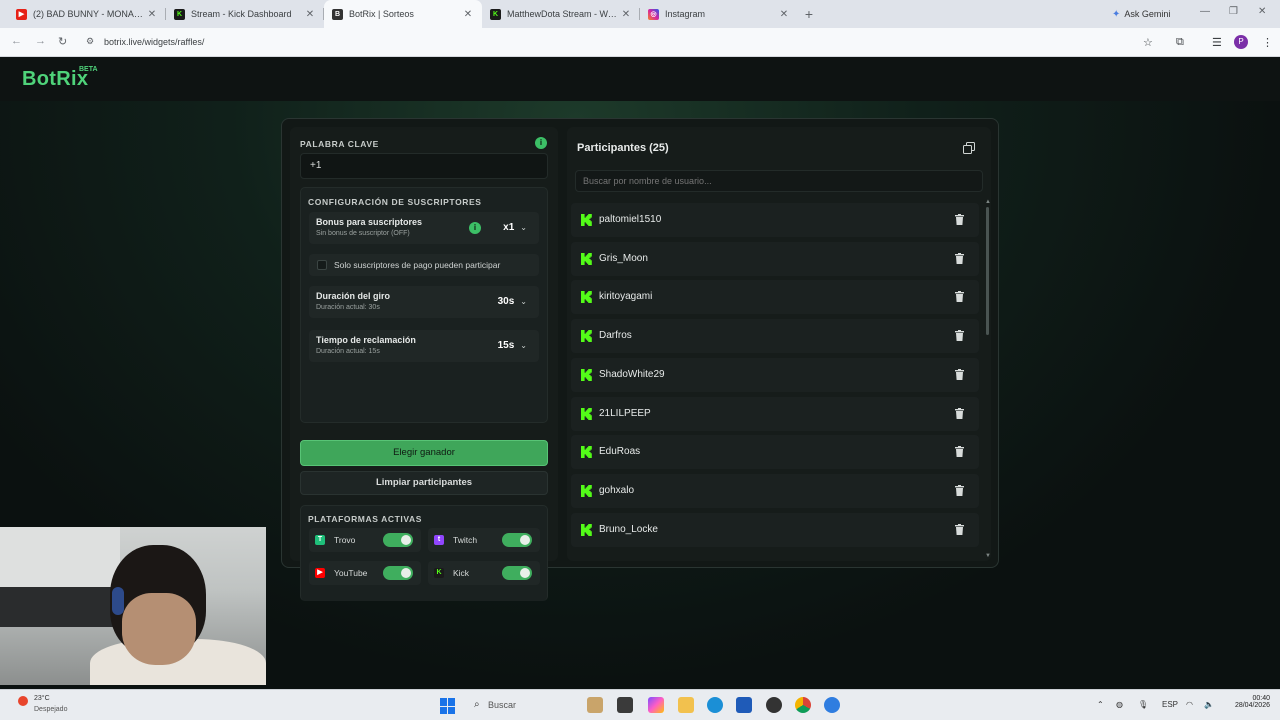  Describe the element at coordinates (1170, 704) in the screenshot. I see `language-indicator: ESP` at that location.